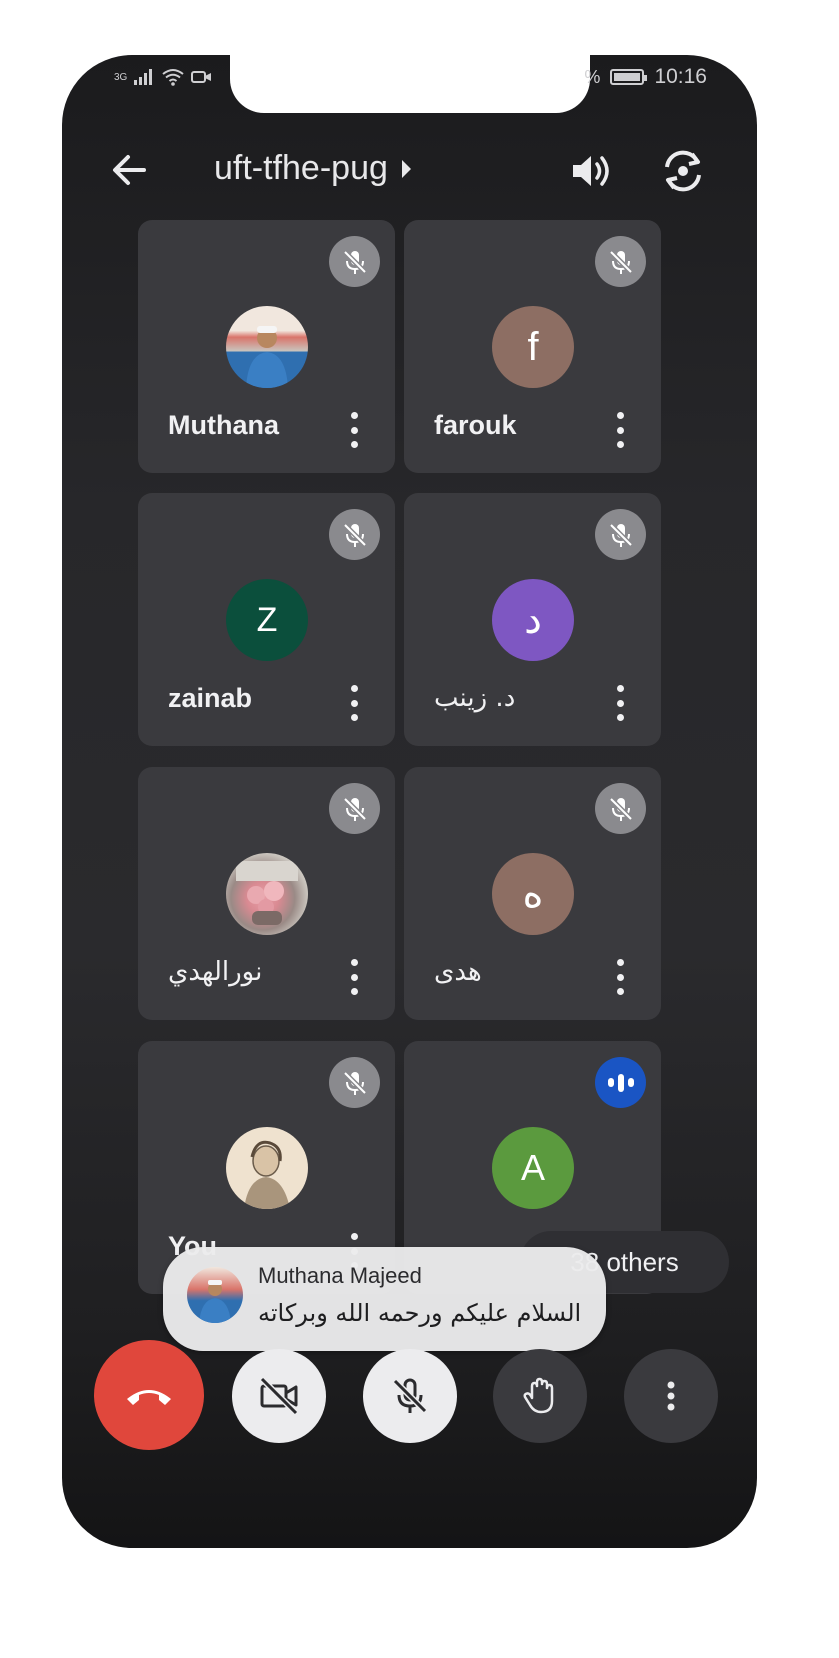  Describe the element at coordinates (201, 77) in the screenshot. I see `video-status-icon` at that location.